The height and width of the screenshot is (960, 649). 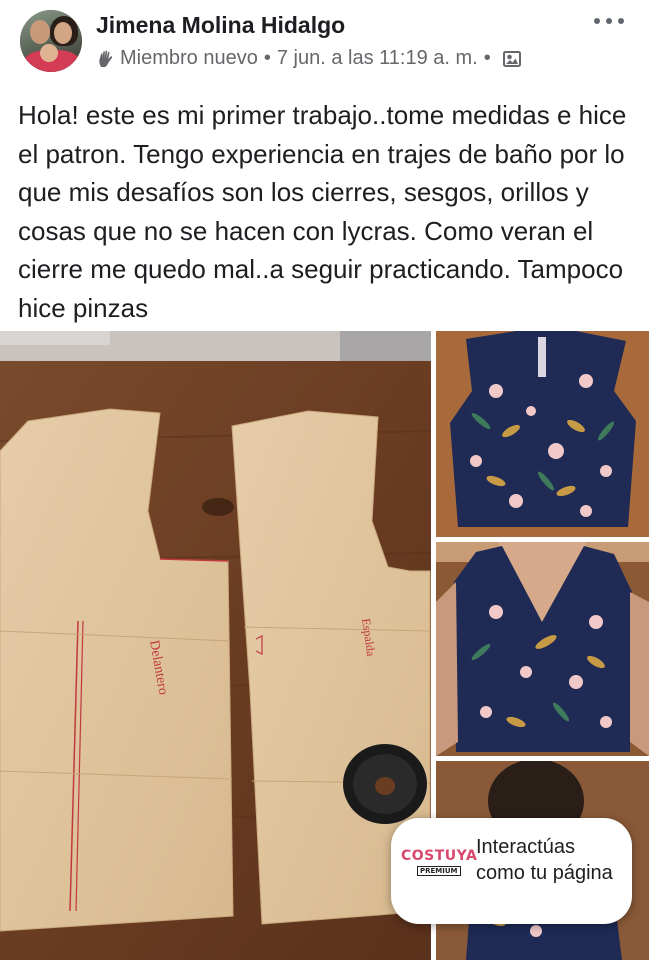 I want to click on blouse-front-worn-photo, so click(x=542, y=649).